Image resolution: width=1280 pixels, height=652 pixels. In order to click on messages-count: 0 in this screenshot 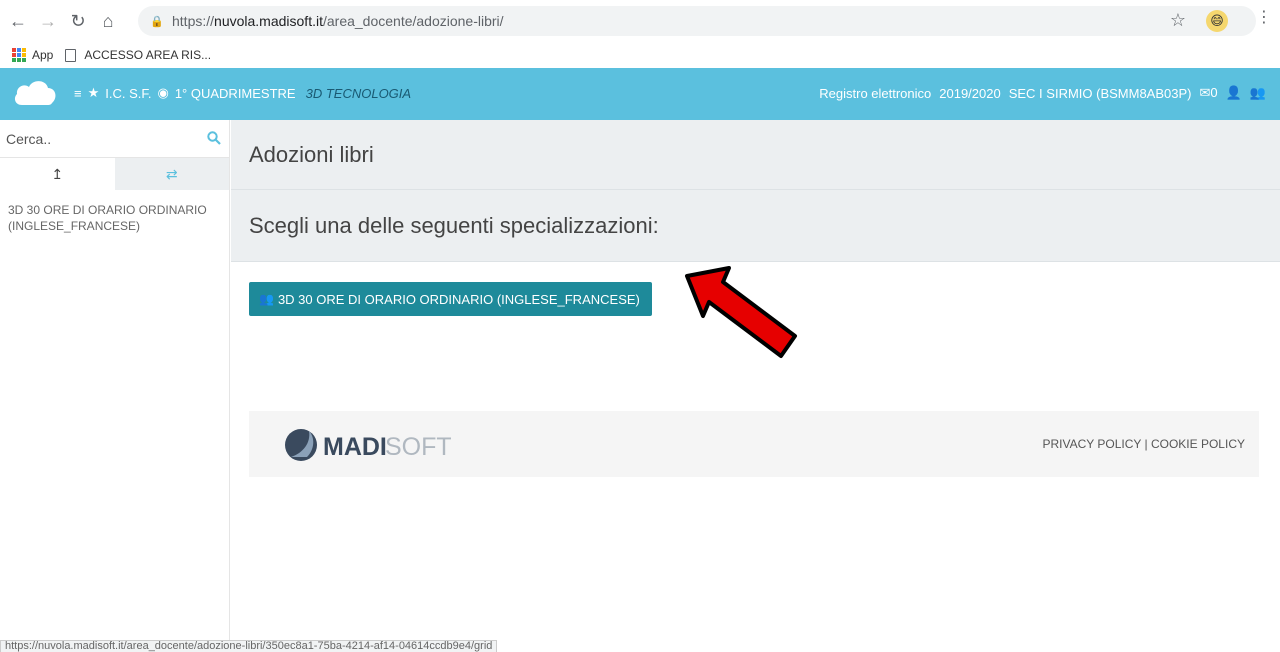, I will do `click(1214, 92)`.